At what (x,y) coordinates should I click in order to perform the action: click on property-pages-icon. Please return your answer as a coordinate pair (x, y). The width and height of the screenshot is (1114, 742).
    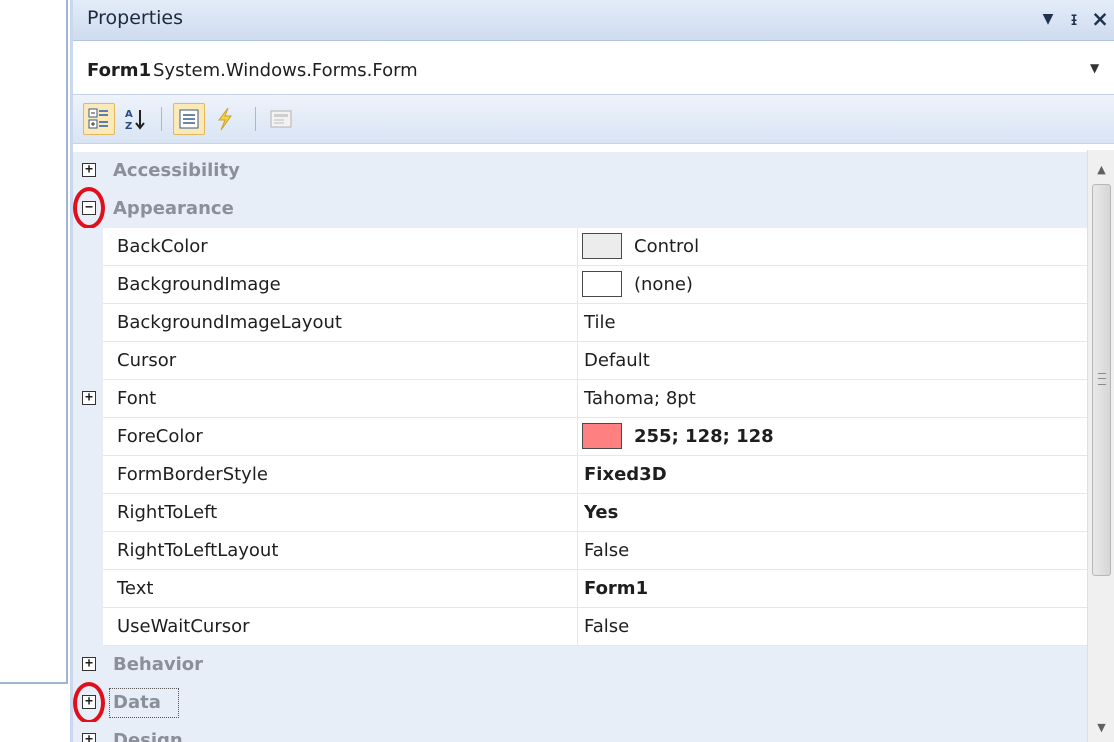
    Looking at the image, I should click on (281, 119).